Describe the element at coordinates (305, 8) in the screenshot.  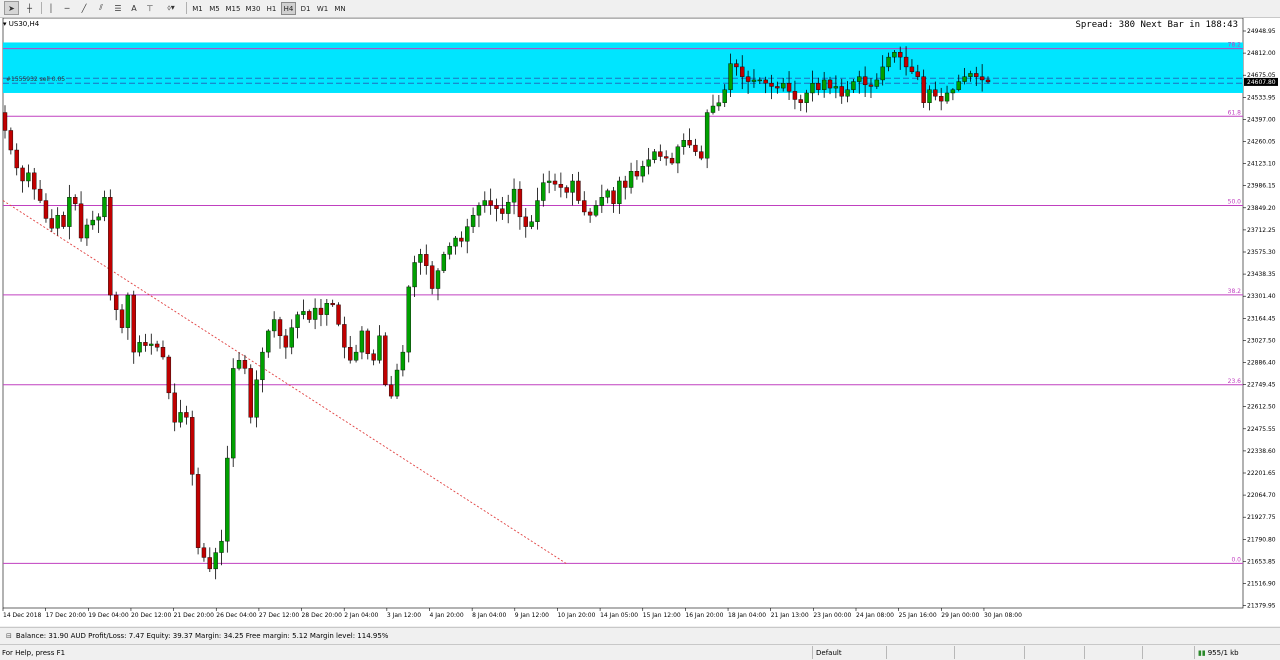
I see `timeframe-d1: D1` at that location.